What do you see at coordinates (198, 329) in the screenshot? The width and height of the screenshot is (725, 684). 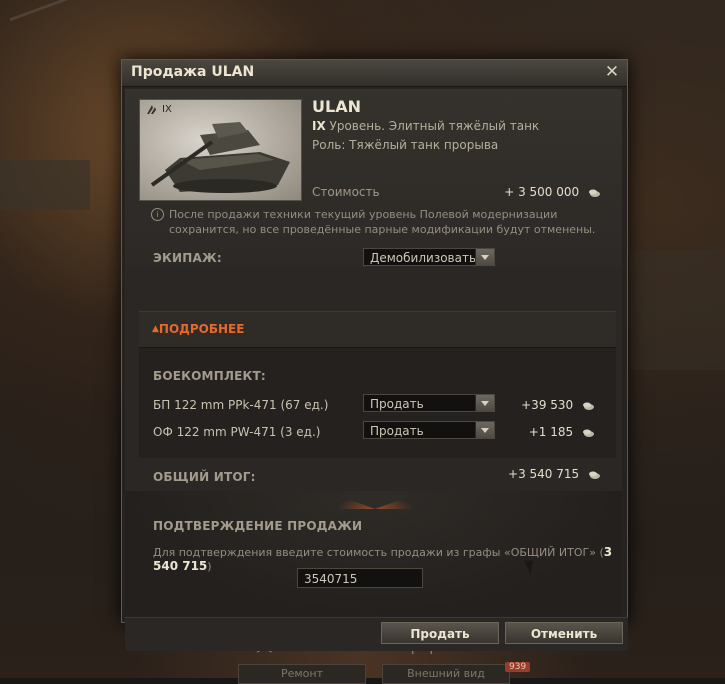 I see `details-title: ▲ПОДРОБНЕЕ` at bounding box center [198, 329].